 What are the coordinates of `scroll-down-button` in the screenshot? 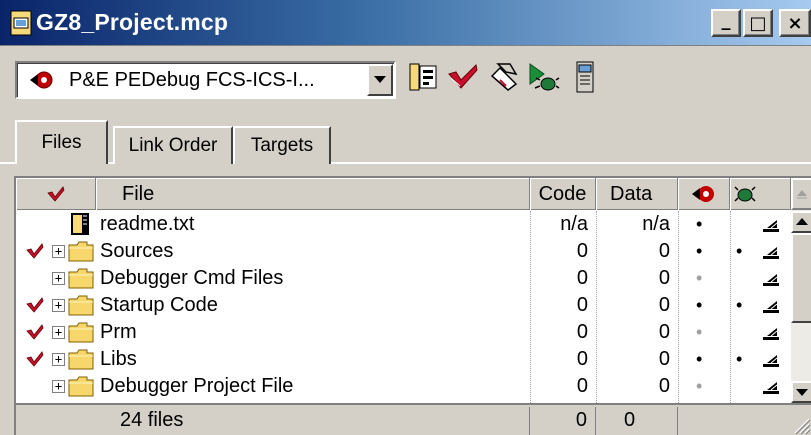 It's located at (801, 392).